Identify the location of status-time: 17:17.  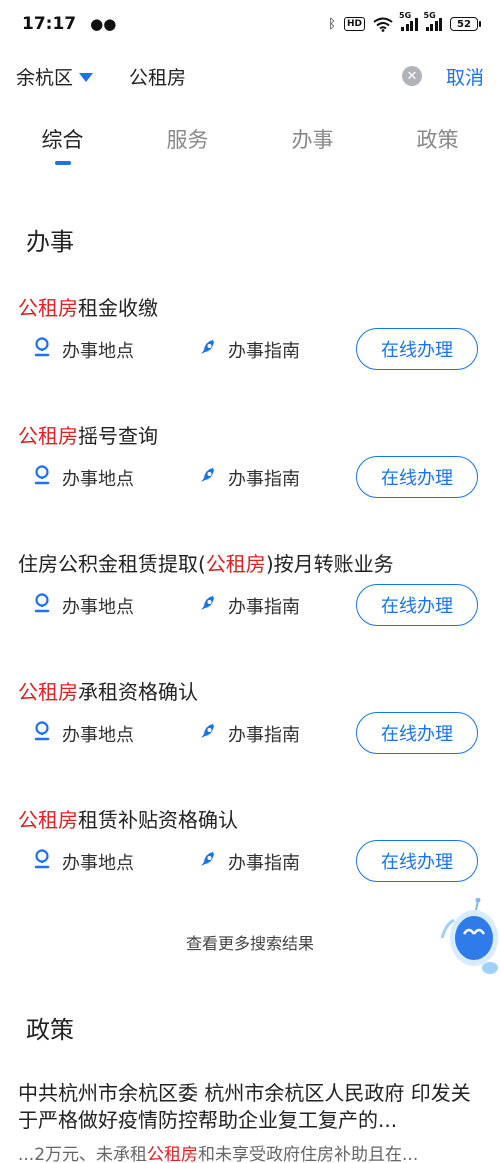
(49, 24).